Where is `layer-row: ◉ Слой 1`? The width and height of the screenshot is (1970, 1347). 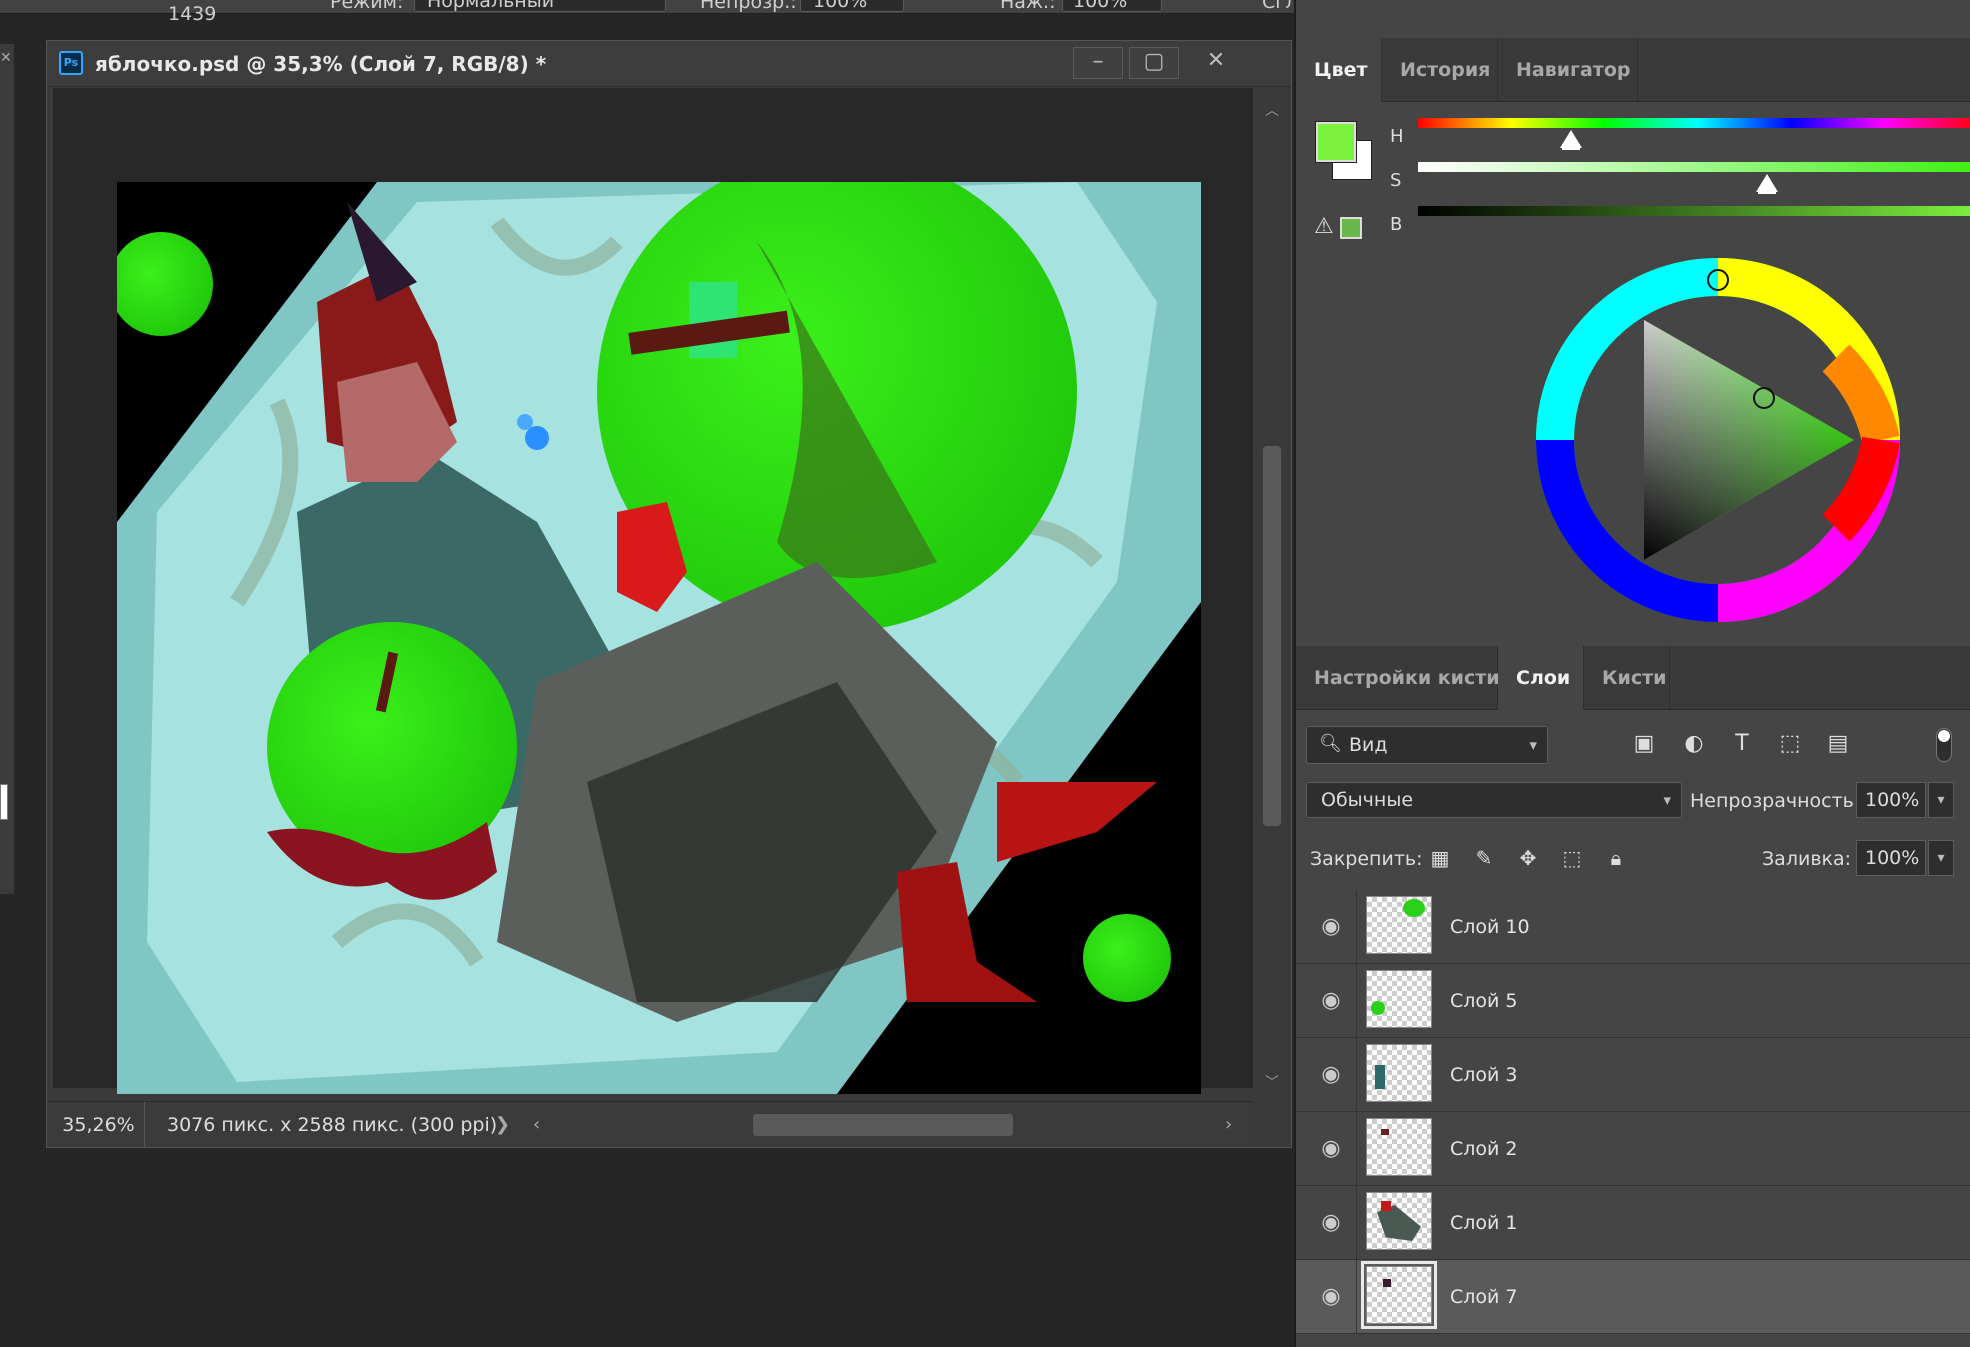
layer-row: ◉ Слой 1 is located at coordinates (1633, 1223).